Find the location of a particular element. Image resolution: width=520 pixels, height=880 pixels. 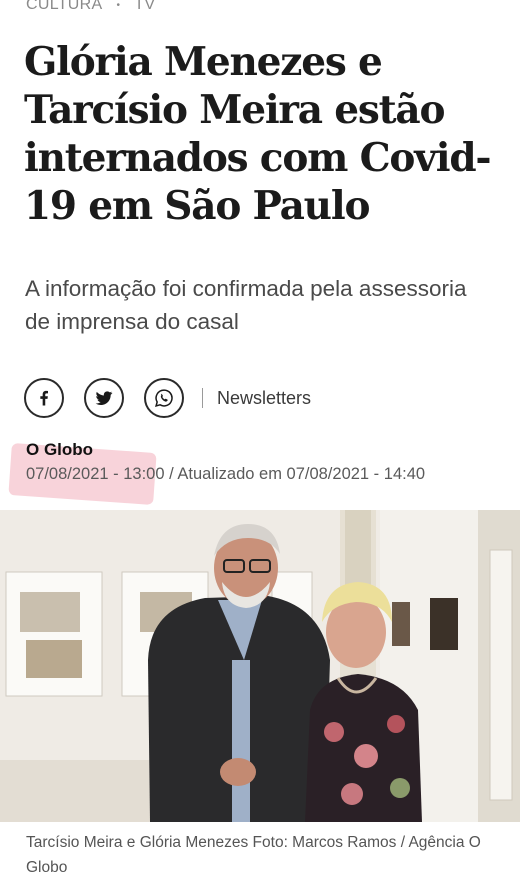

share-divider is located at coordinates (202, 398).